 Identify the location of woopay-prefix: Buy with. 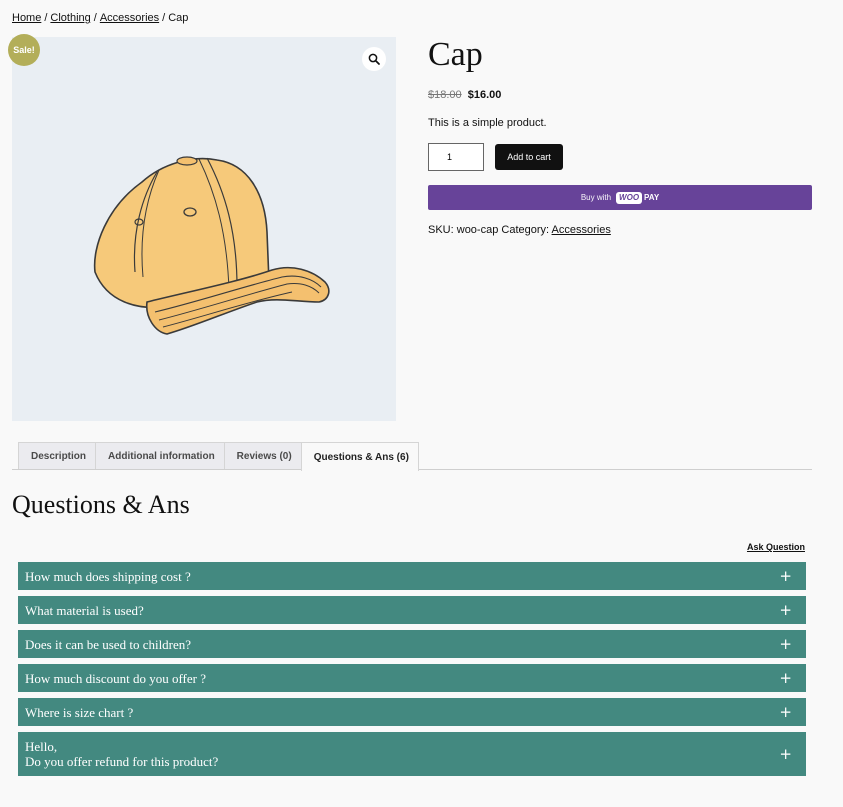
(596, 197).